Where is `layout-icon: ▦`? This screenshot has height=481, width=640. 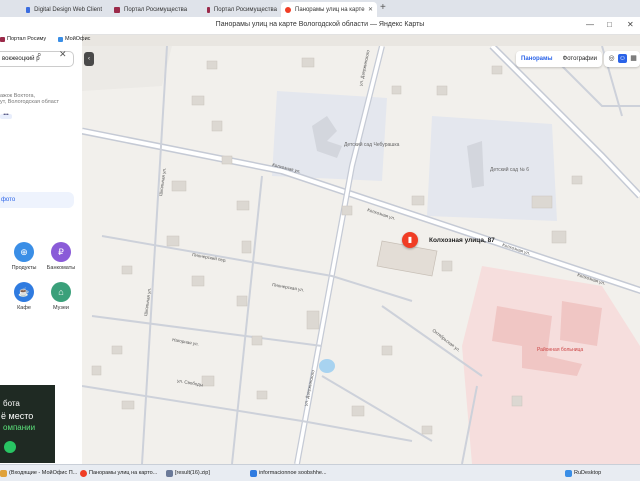
layout-icon: ▦ is located at coordinates (633, 58).